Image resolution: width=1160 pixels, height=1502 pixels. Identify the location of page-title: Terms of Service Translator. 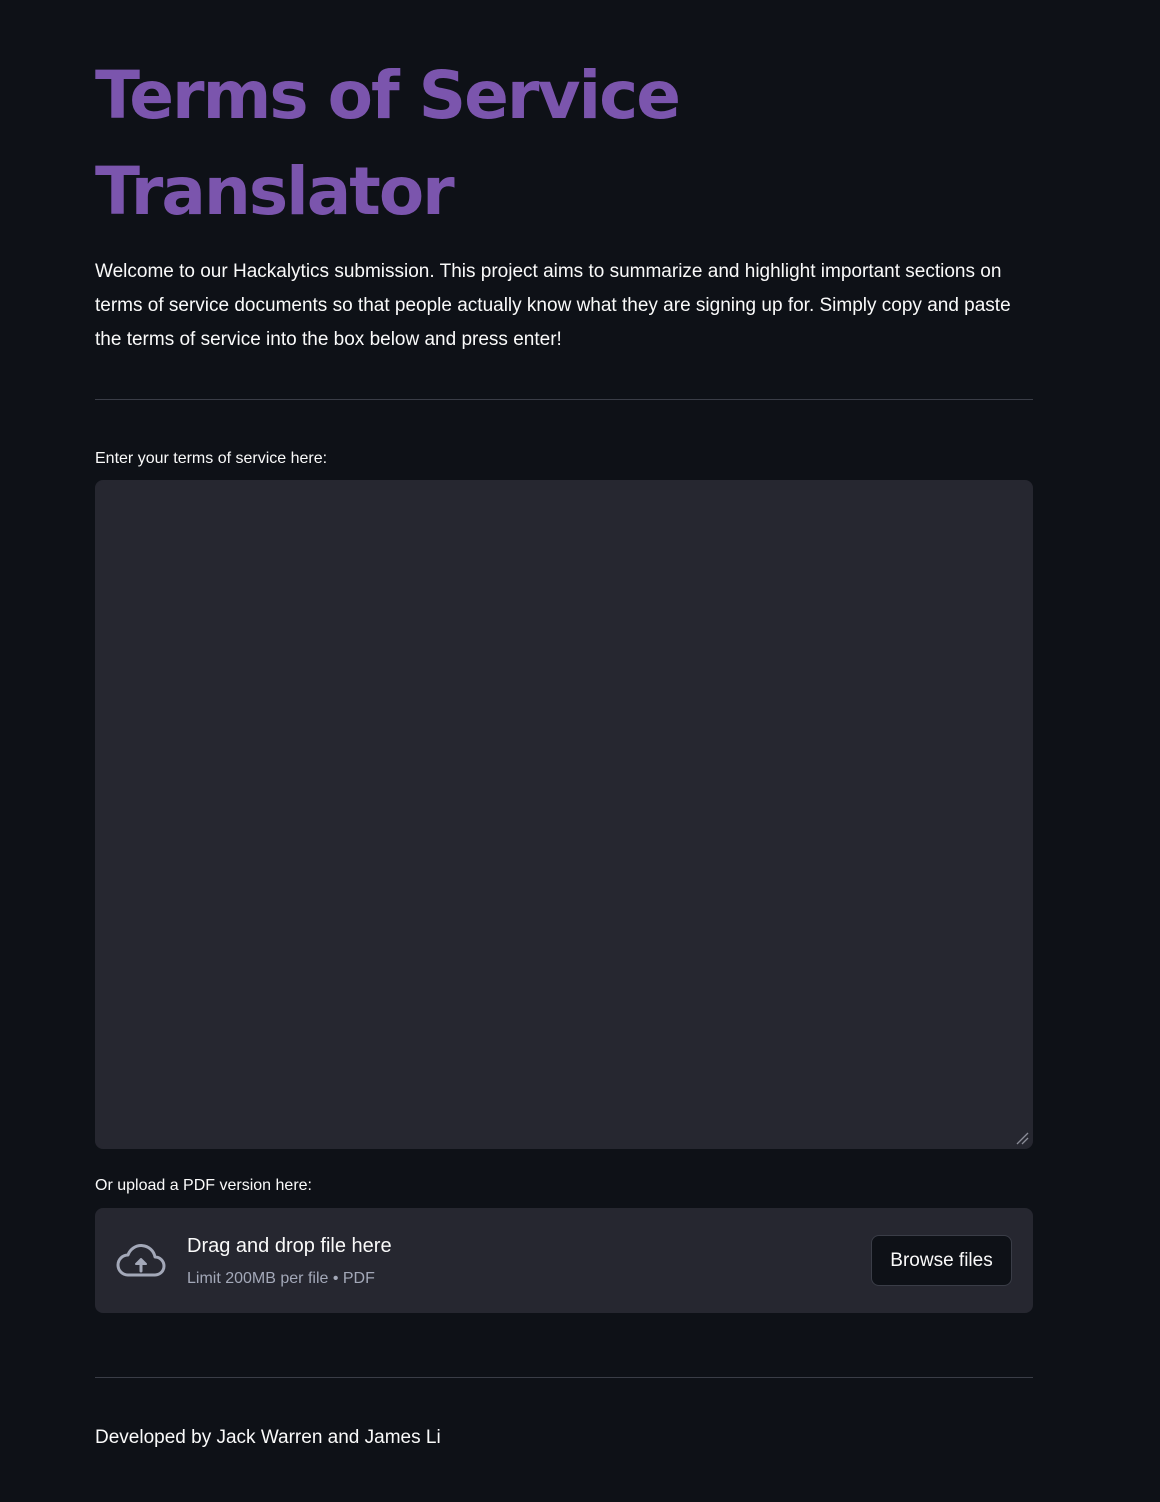
(388, 143).